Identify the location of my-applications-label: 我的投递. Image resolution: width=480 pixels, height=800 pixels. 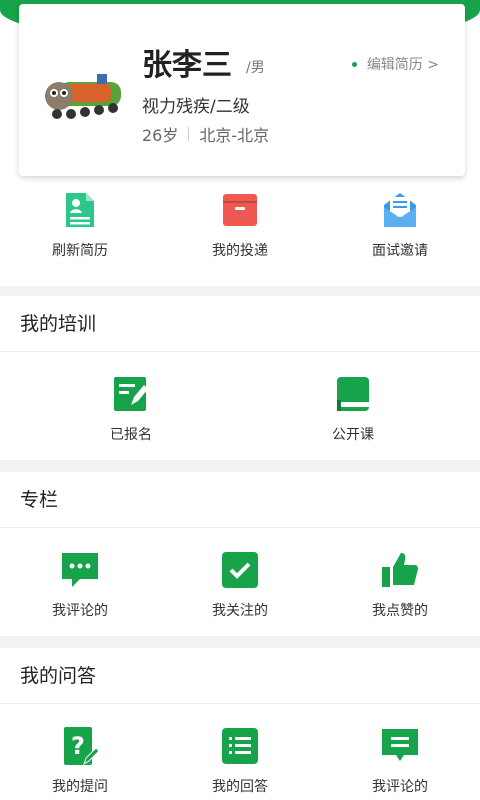
(240, 251).